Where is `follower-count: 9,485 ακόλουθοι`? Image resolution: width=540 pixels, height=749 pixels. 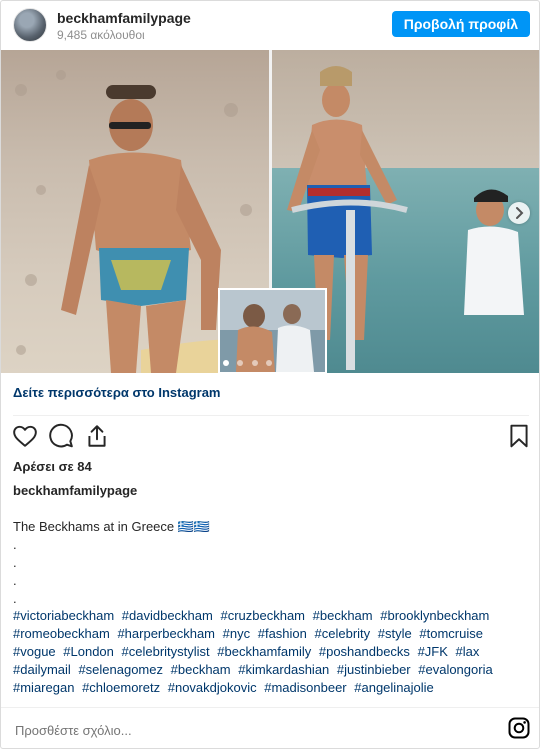
follower-count: 9,485 ακόλουθοι is located at coordinates (101, 35).